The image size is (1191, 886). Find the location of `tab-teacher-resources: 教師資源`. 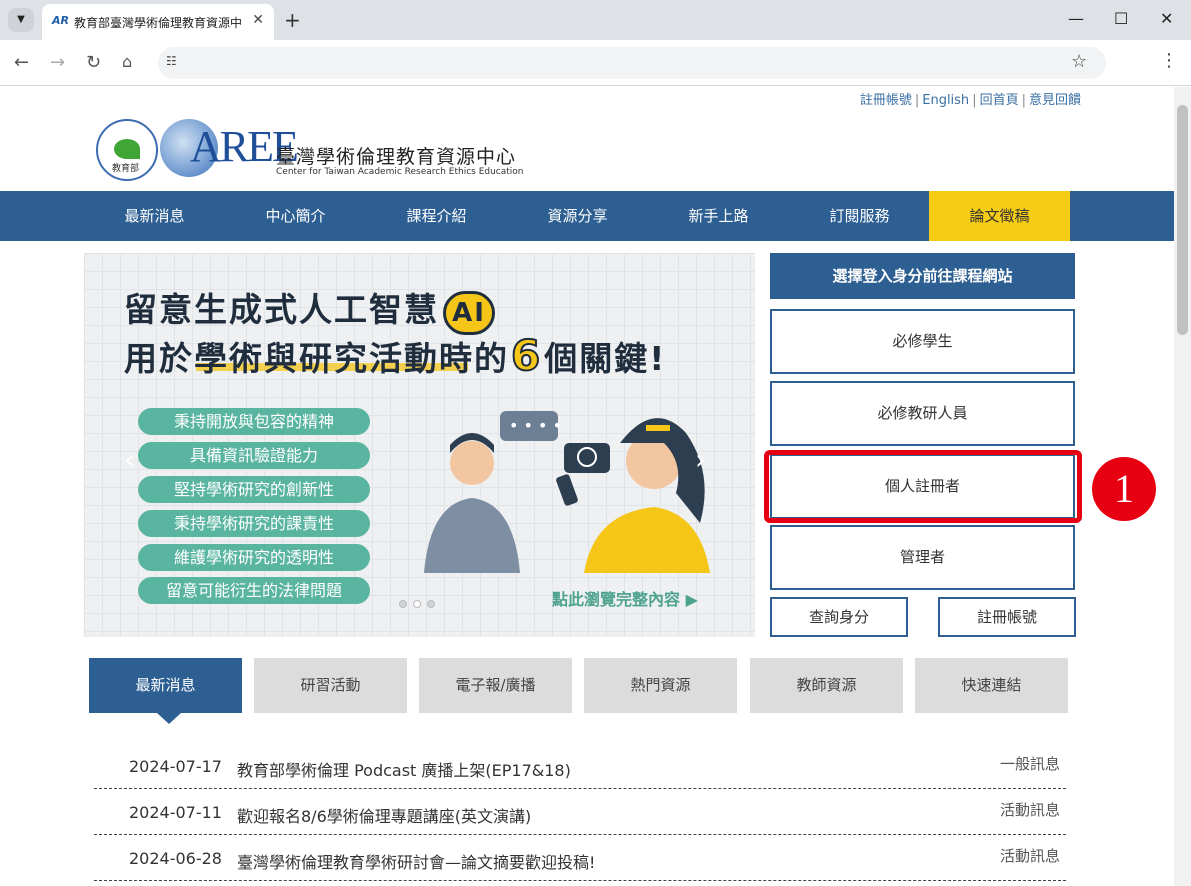

tab-teacher-resources: 教師資源 is located at coordinates (826, 685).